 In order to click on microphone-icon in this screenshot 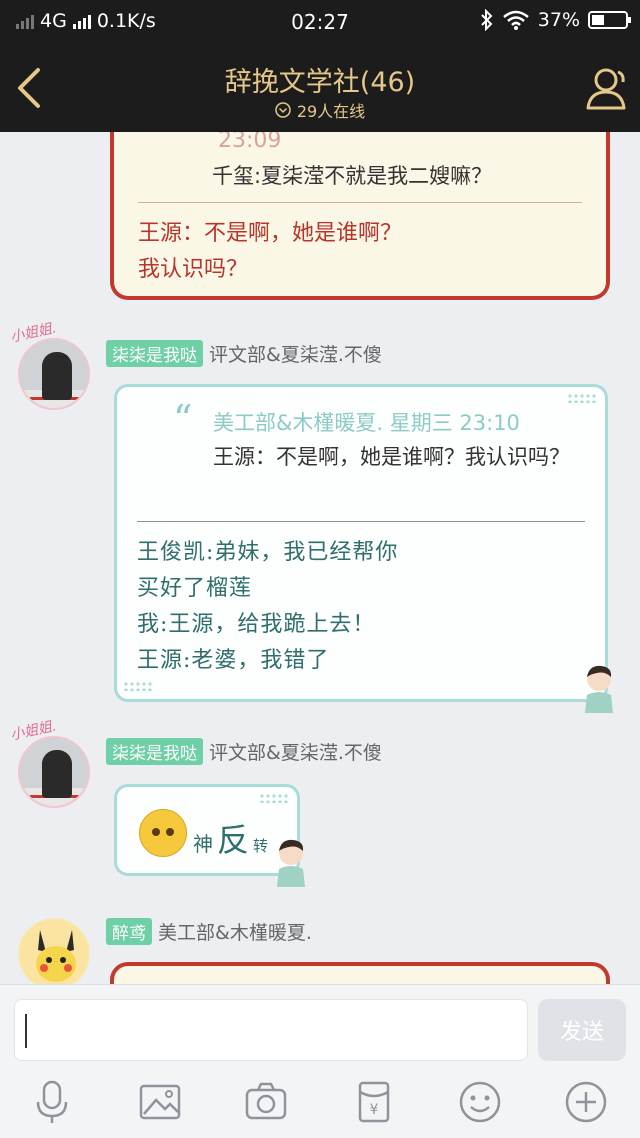, I will do `click(52, 1102)`.